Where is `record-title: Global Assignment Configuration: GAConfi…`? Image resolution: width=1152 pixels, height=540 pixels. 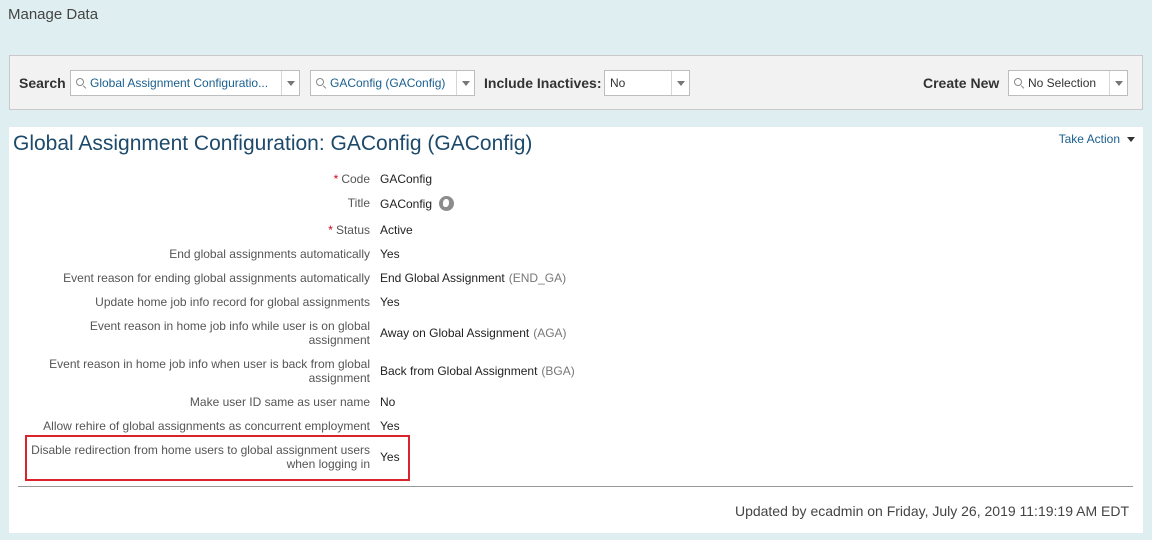 record-title: Global Assignment Configuration: GAConfi… is located at coordinates (273, 143).